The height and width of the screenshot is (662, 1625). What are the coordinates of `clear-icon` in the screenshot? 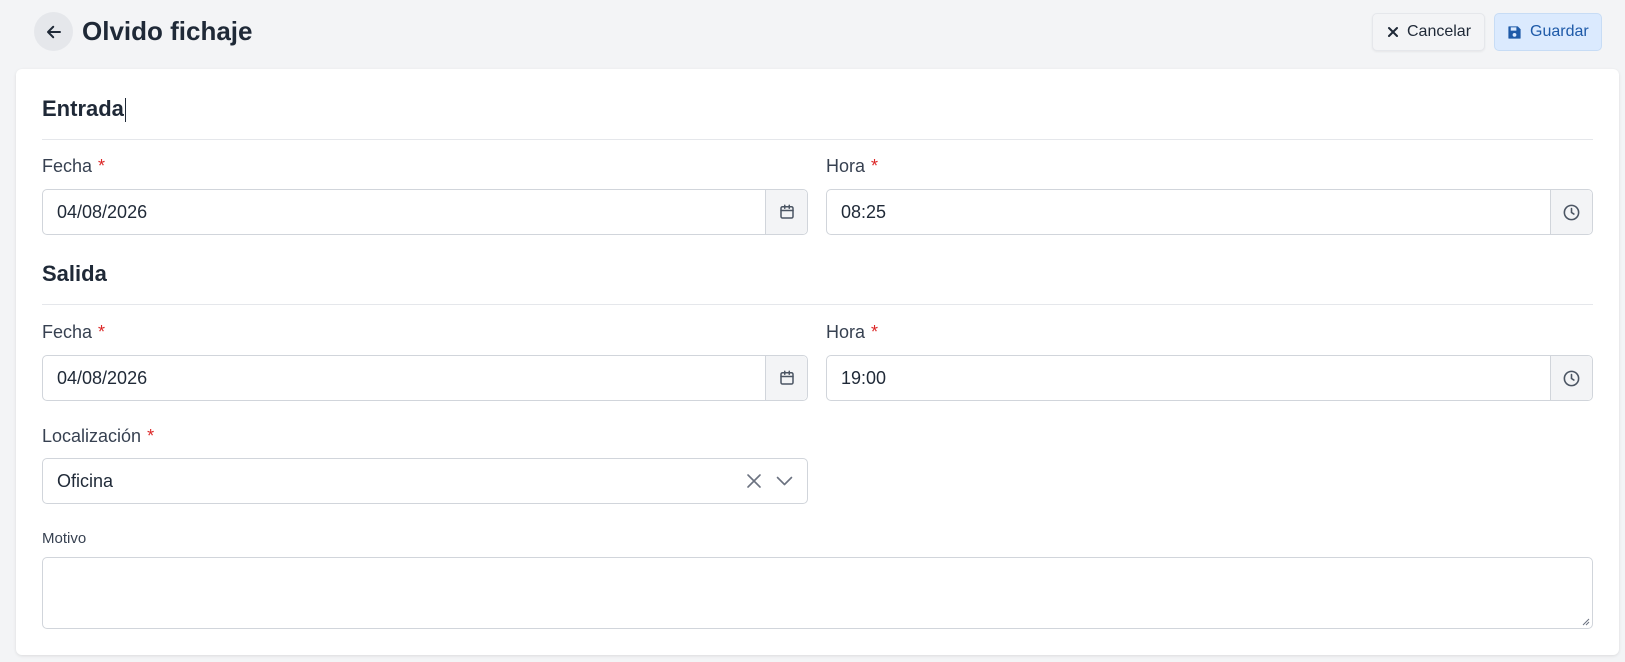 It's located at (754, 481).